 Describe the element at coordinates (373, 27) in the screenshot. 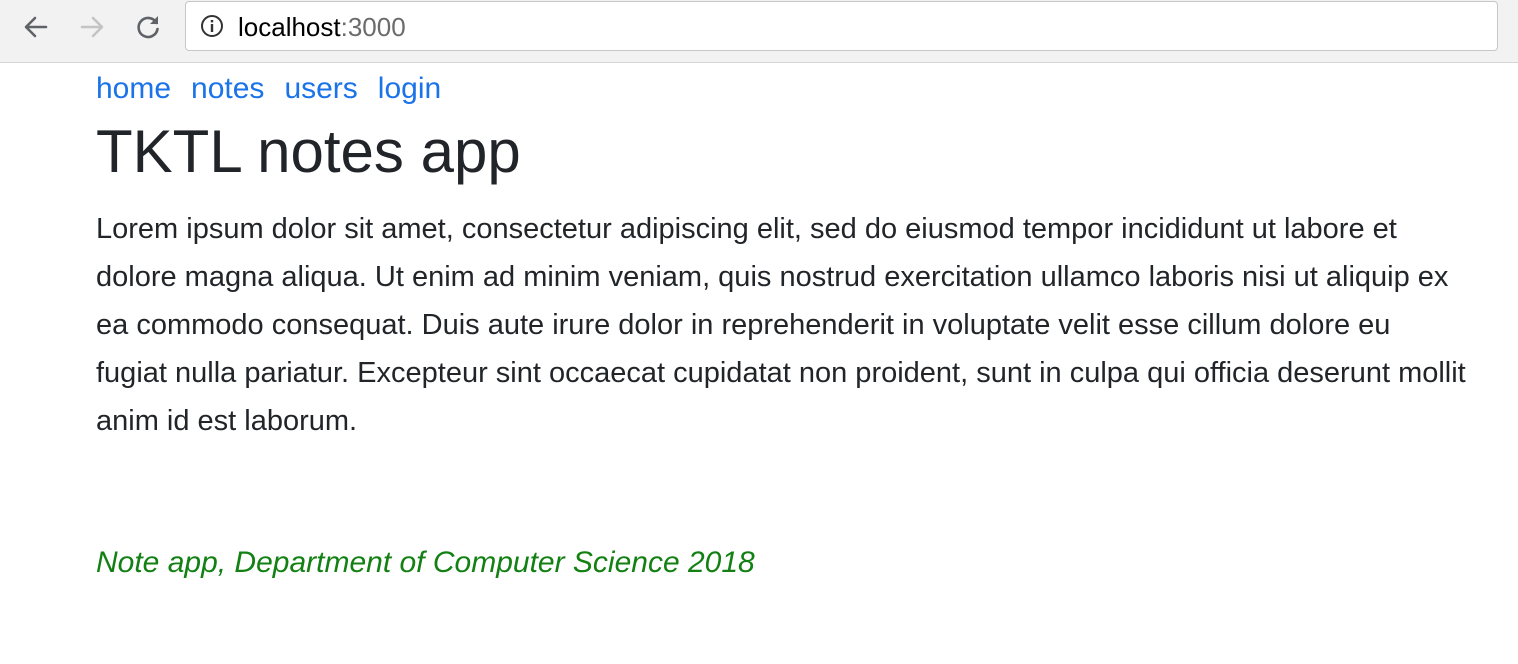

I see `url-port: :3000` at that location.